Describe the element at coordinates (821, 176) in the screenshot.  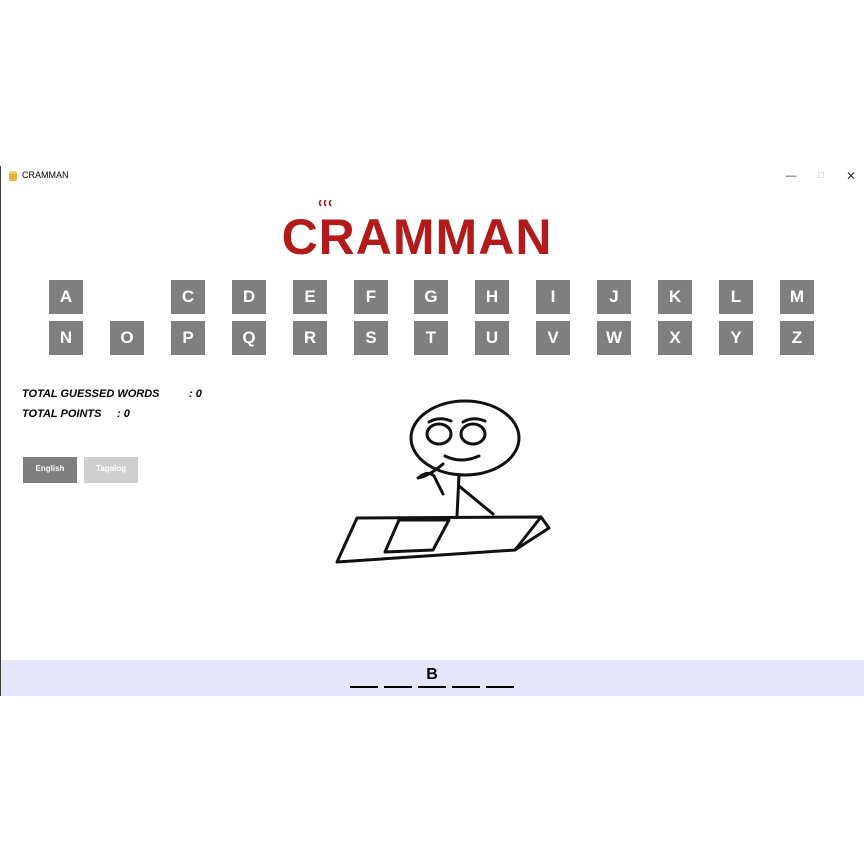
I see `maximize-button: □` at that location.